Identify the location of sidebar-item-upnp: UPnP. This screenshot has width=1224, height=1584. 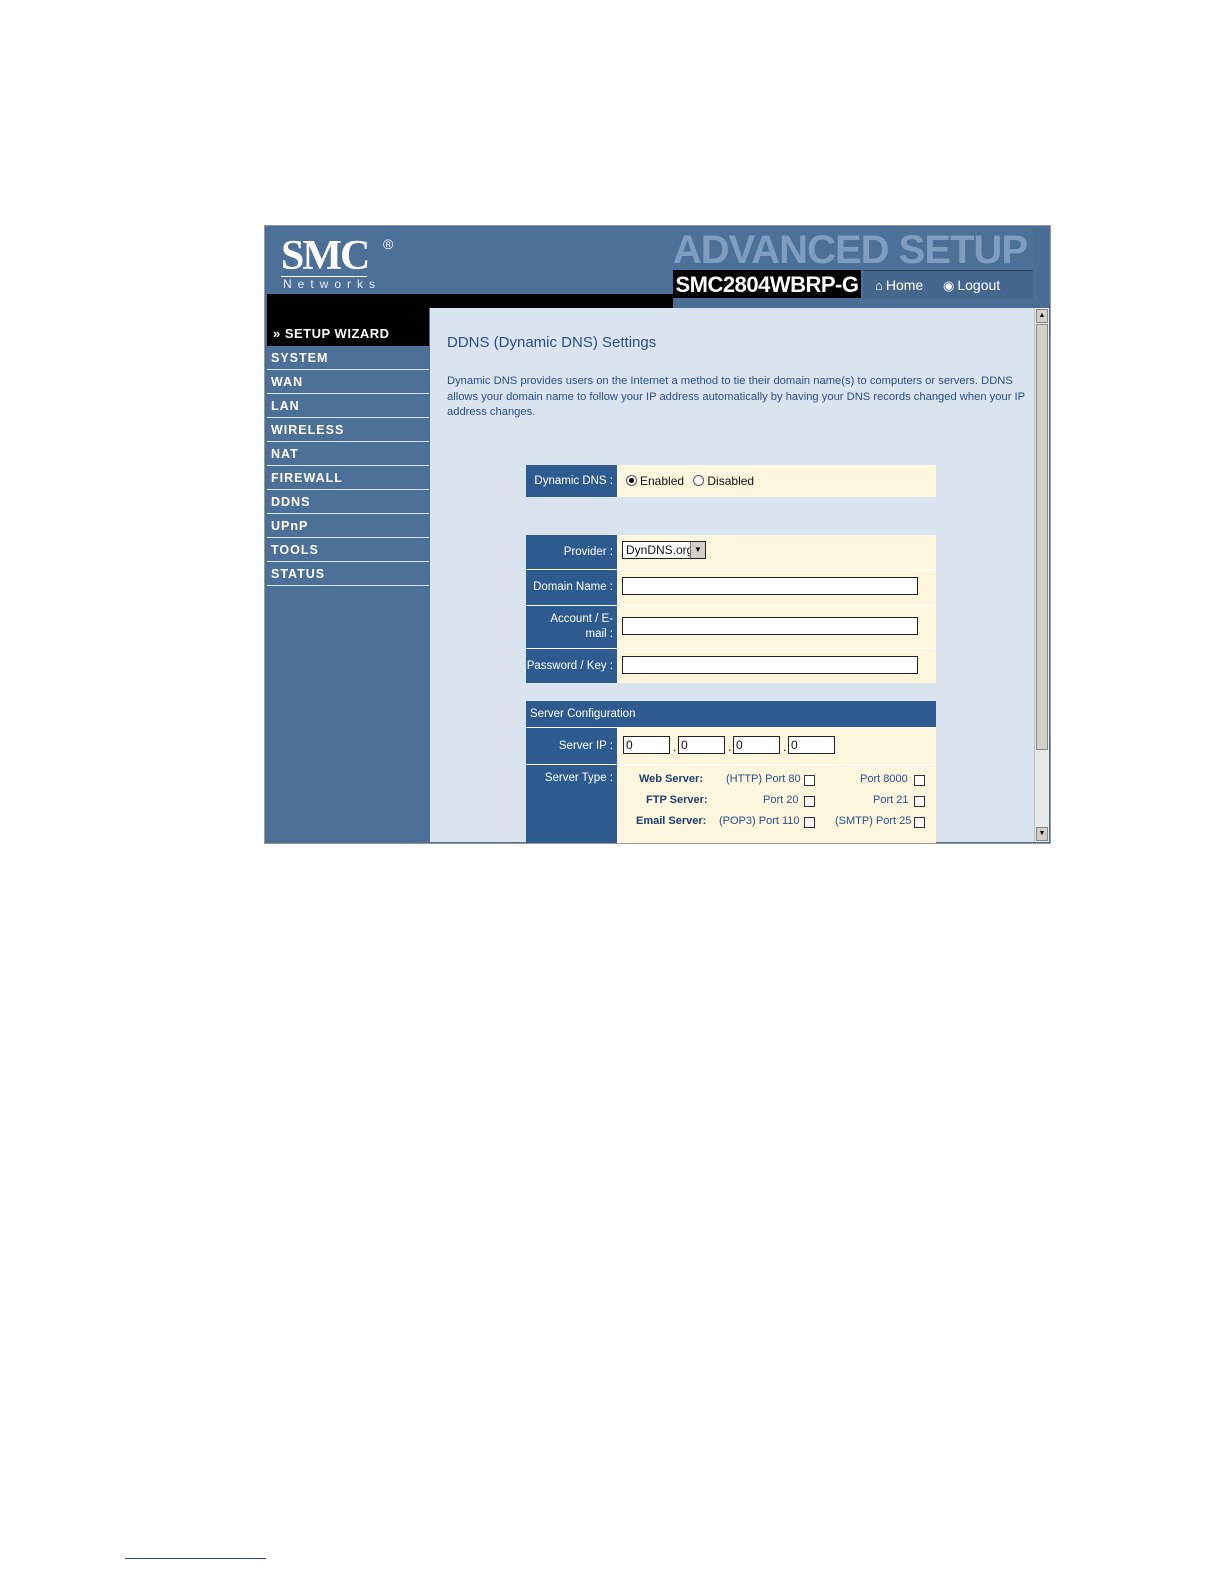
(348, 526).